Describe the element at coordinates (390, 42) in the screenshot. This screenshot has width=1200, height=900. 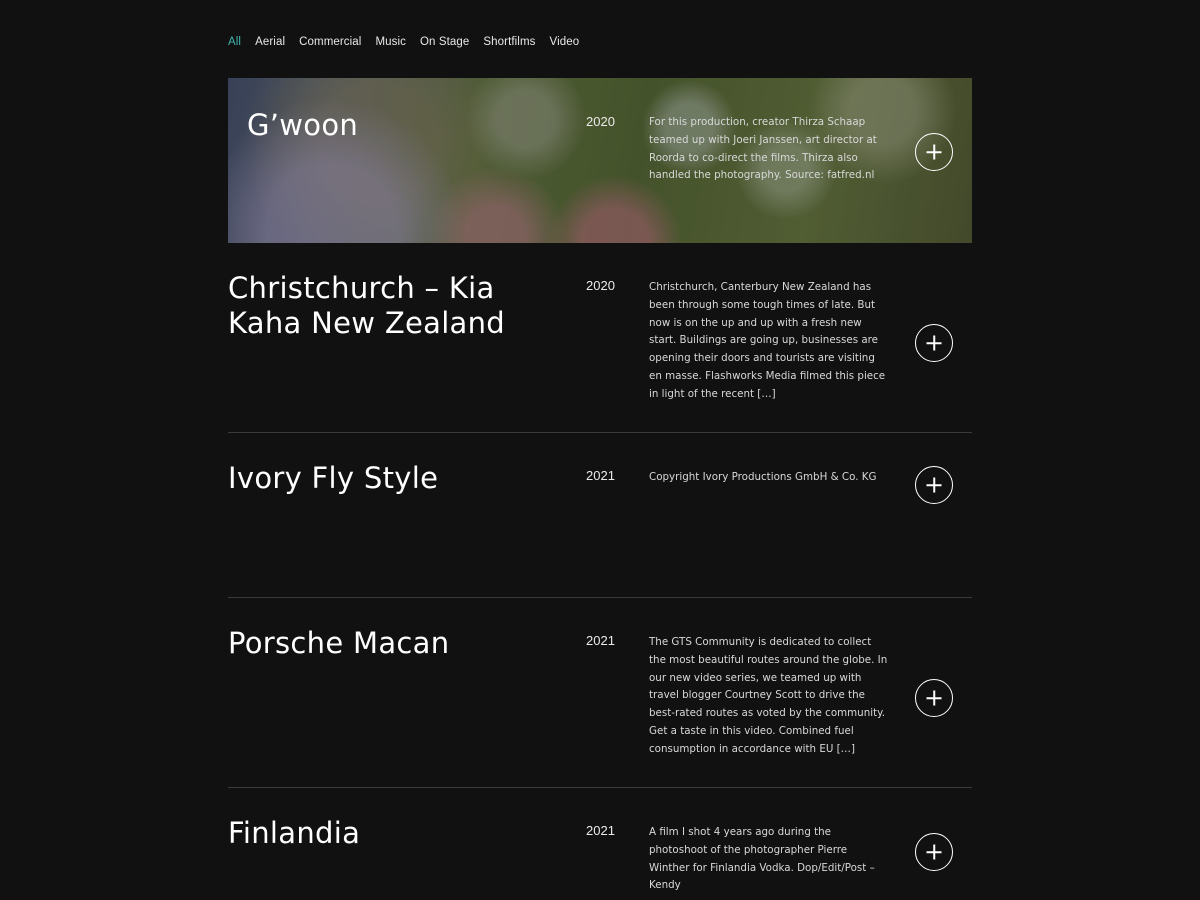
I see `filter-music: Music` at that location.